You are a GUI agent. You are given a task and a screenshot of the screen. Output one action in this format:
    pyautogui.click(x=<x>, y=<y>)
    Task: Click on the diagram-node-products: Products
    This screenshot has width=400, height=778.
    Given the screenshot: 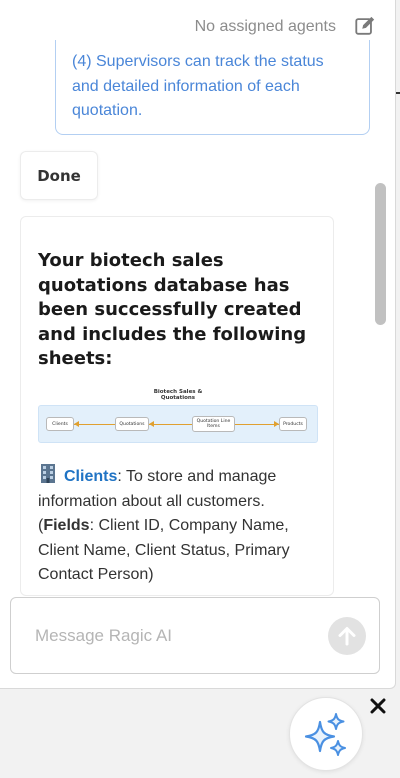 What is the action you would take?
    pyautogui.click(x=293, y=424)
    